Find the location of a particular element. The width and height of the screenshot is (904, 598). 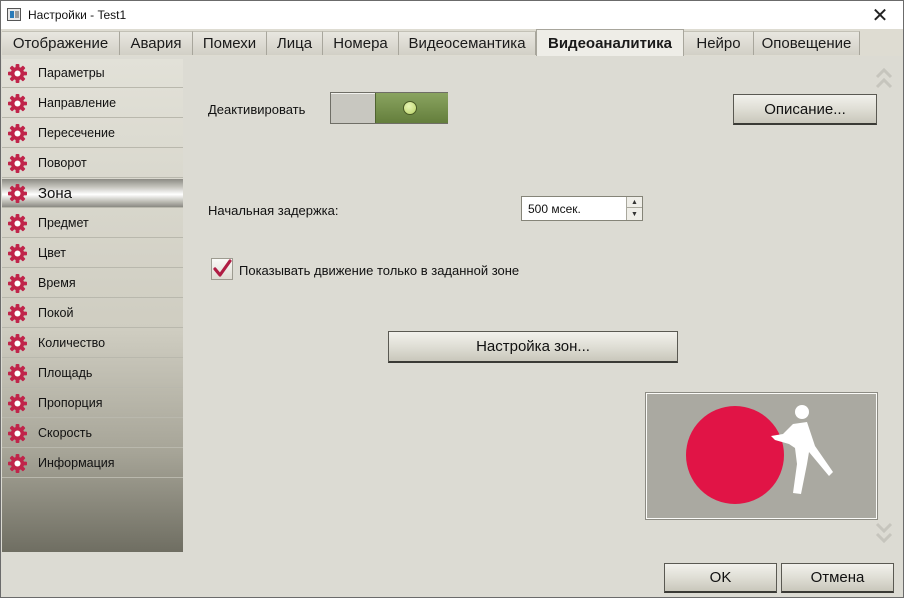

sidebar-item-direction: Направление is located at coordinates (92, 103).